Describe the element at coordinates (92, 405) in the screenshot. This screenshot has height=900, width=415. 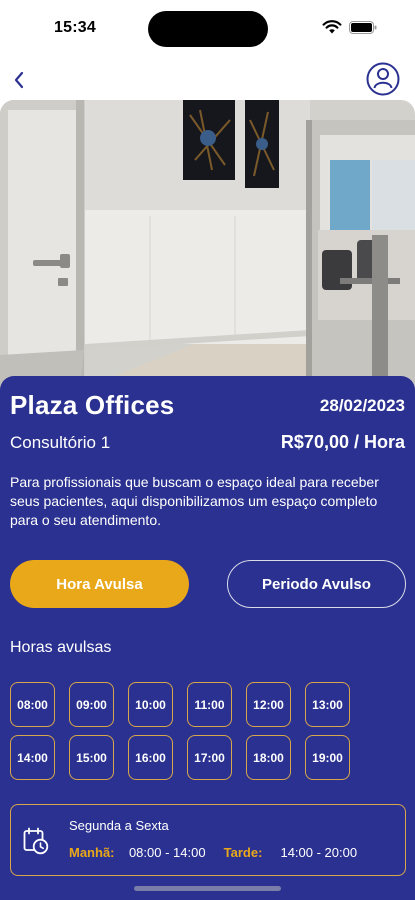
I see `venue-name: Plaza Offices` at that location.